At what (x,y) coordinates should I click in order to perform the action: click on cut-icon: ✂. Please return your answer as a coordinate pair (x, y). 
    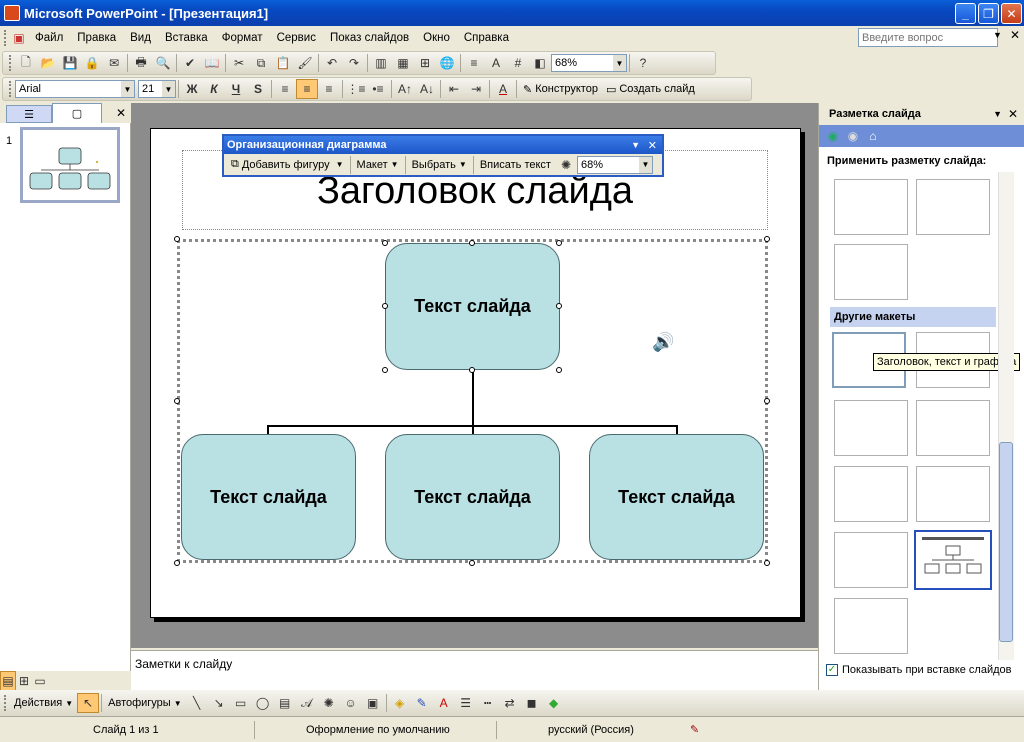
    Looking at the image, I should click on (239, 63).